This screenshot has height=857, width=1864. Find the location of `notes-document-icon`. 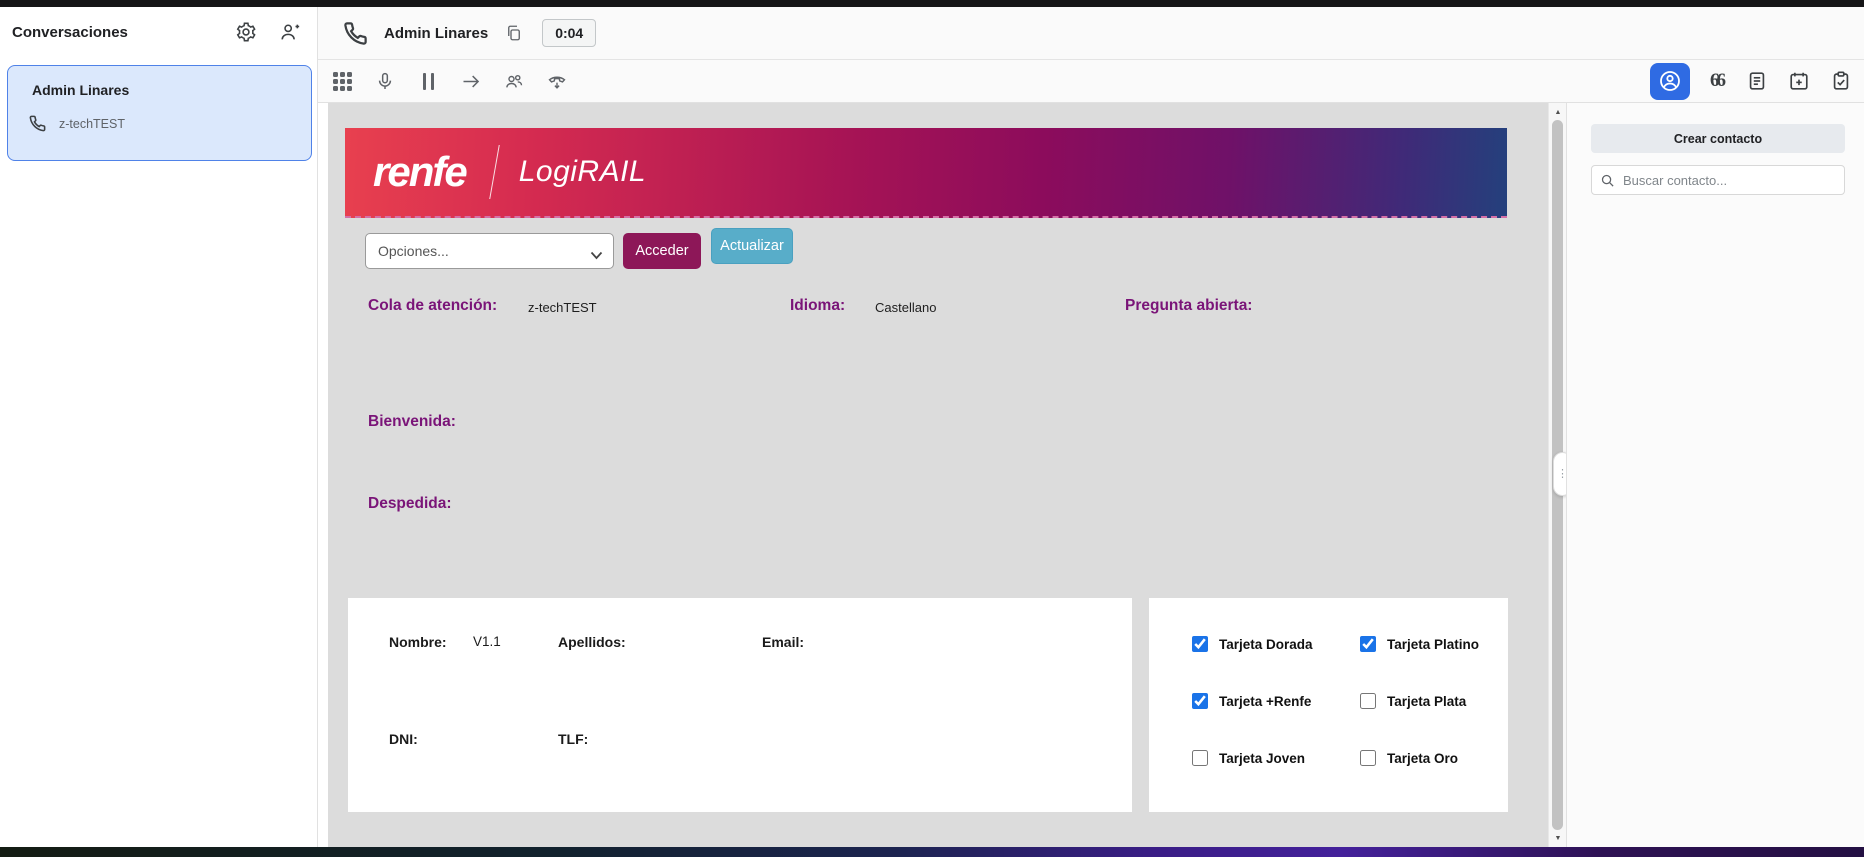

notes-document-icon is located at coordinates (1757, 81).